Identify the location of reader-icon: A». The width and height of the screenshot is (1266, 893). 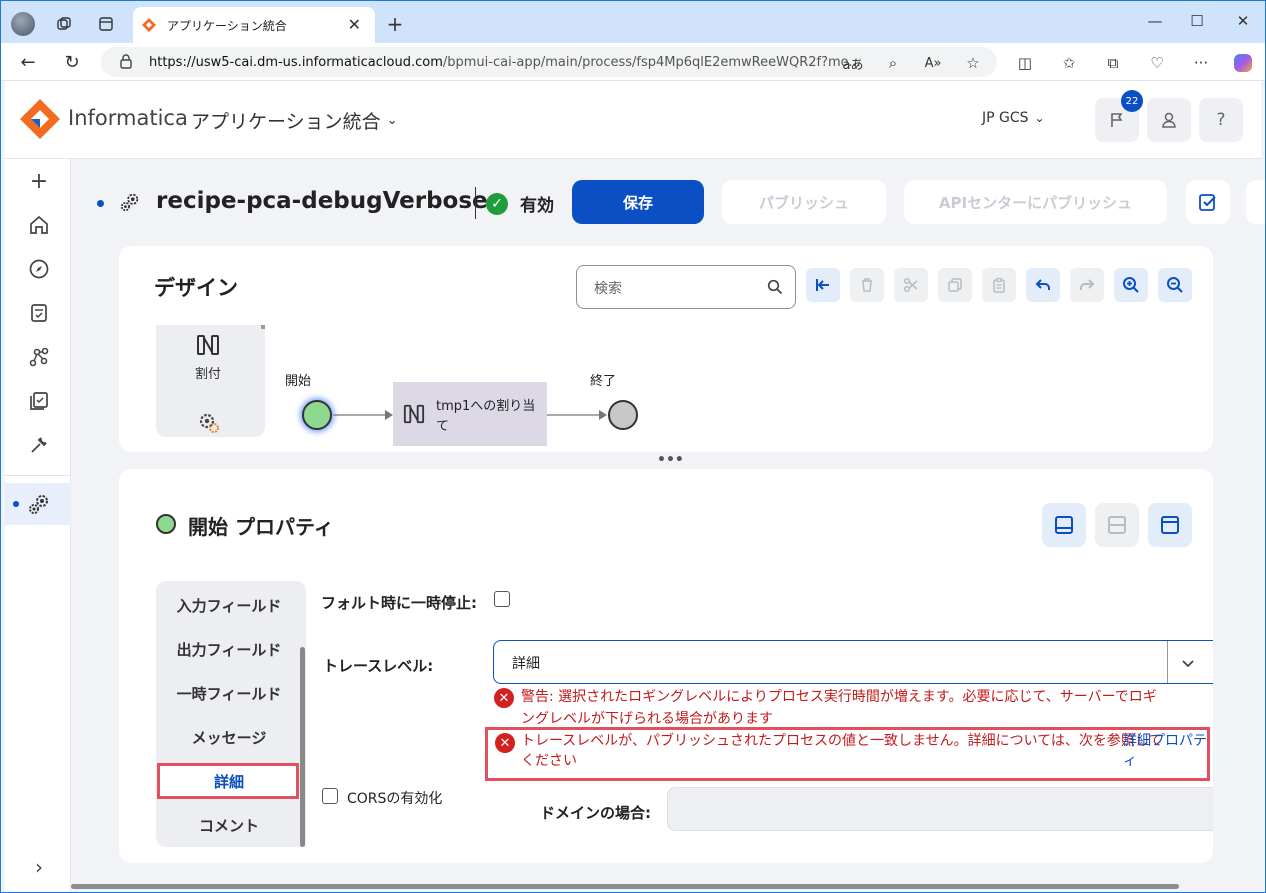
(933, 63).